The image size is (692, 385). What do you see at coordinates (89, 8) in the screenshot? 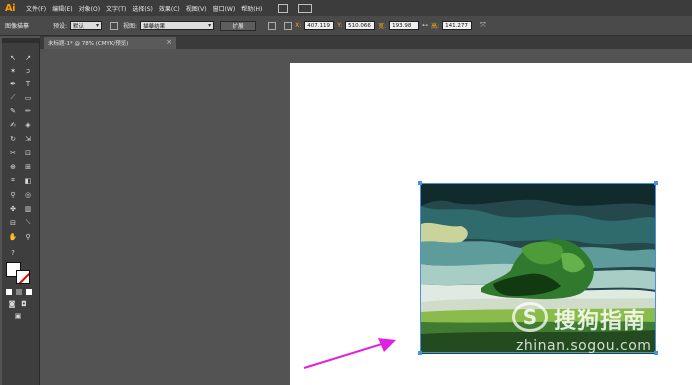
I see `menu-object: 对象(O)` at bounding box center [89, 8].